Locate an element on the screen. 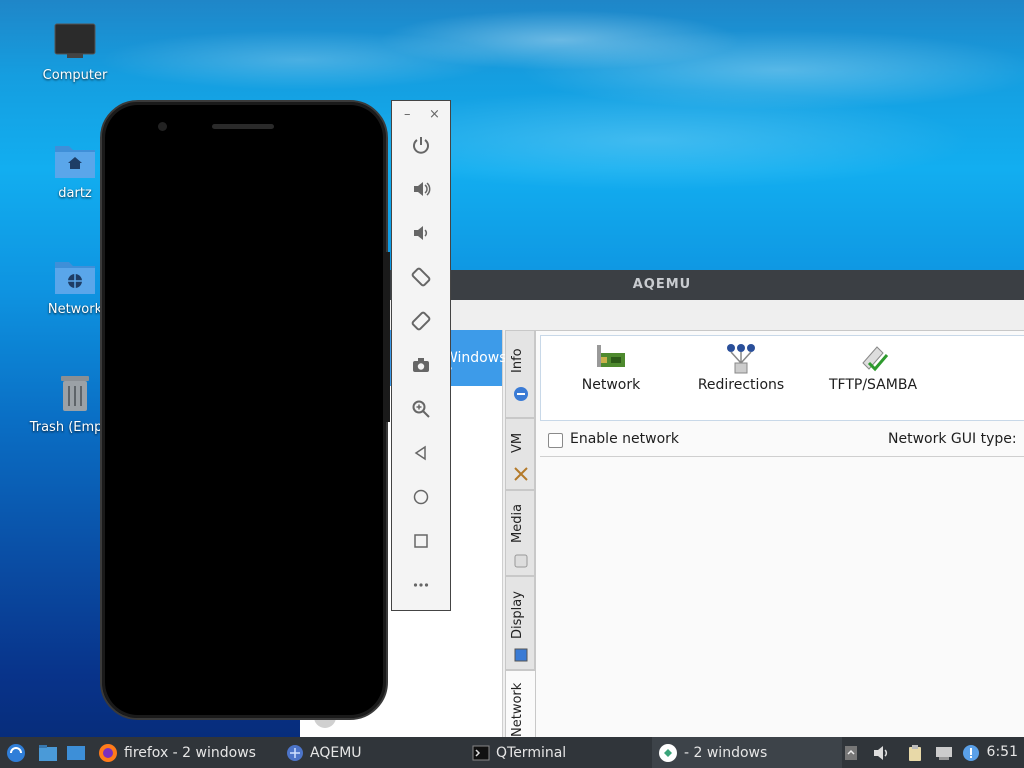  tray-expand-icon is located at coordinates (851, 752).